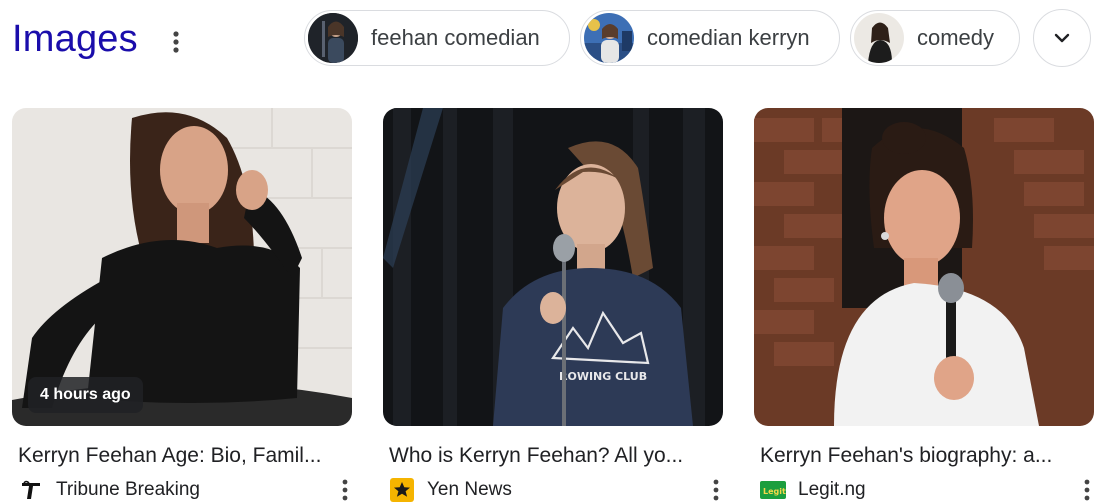 This screenshot has width=1116, height=503. Describe the element at coordinates (402, 490) in the screenshot. I see `yen-star-icon` at that location.